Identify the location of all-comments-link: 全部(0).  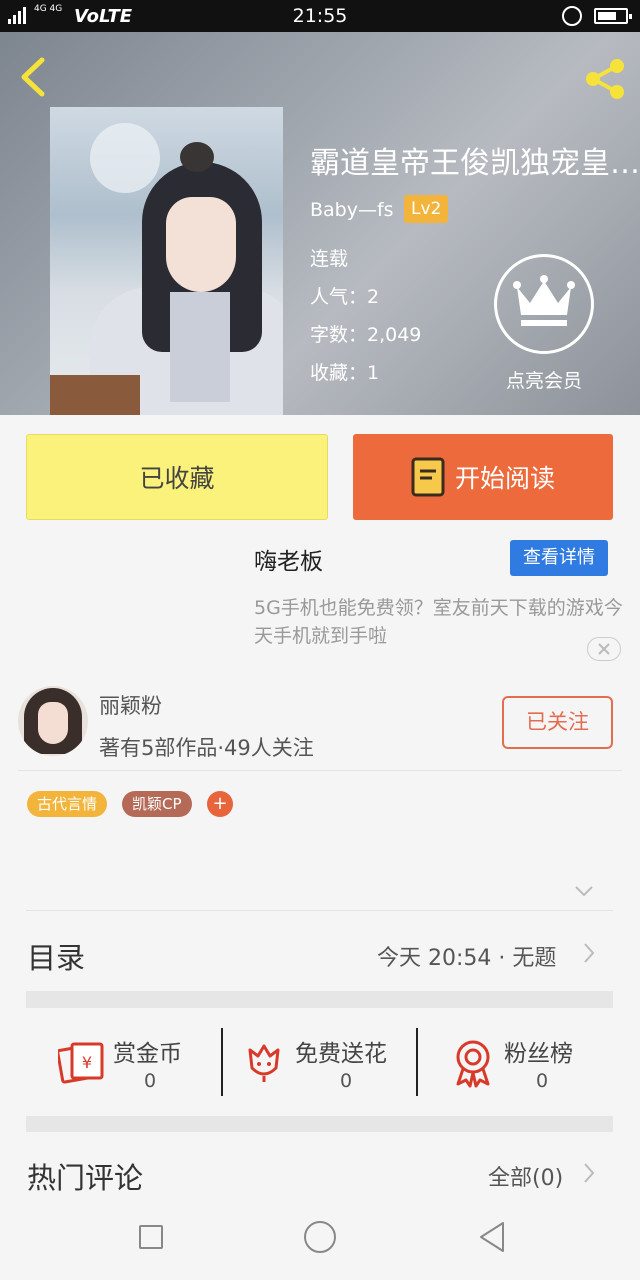
(525, 1176).